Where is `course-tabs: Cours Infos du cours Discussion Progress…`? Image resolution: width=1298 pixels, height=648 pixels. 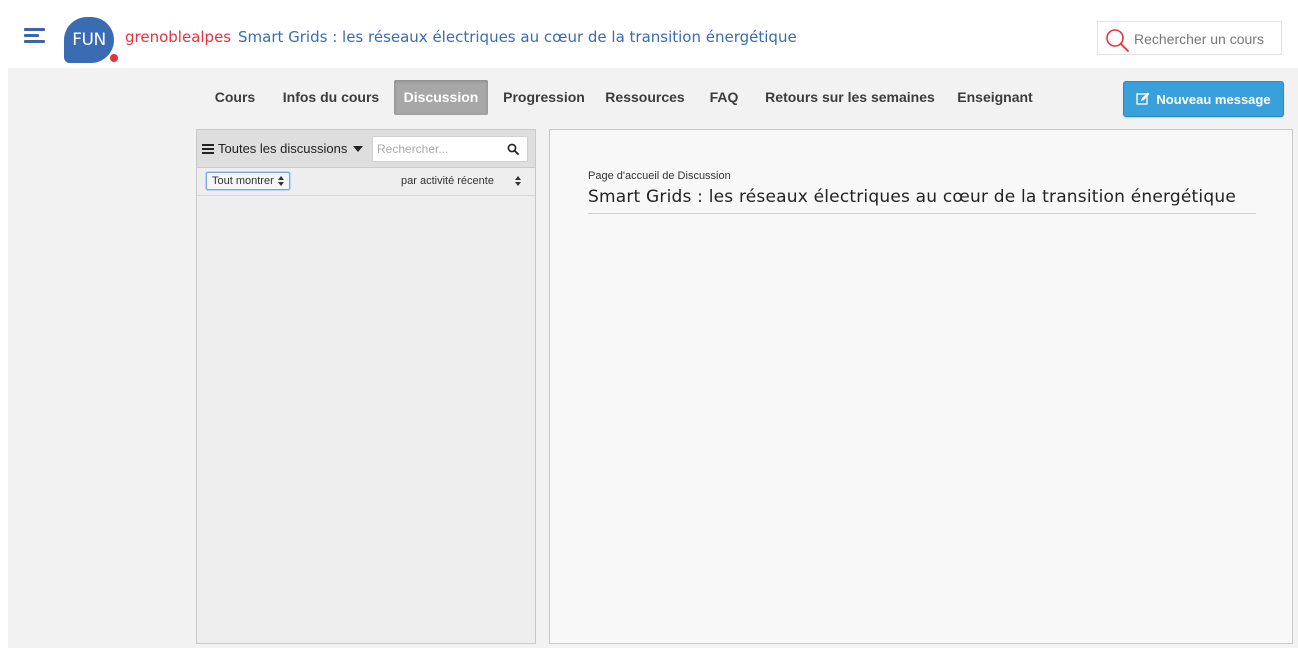
course-tabs: Cours Infos du cours Discussion Progress… is located at coordinates (653, 98).